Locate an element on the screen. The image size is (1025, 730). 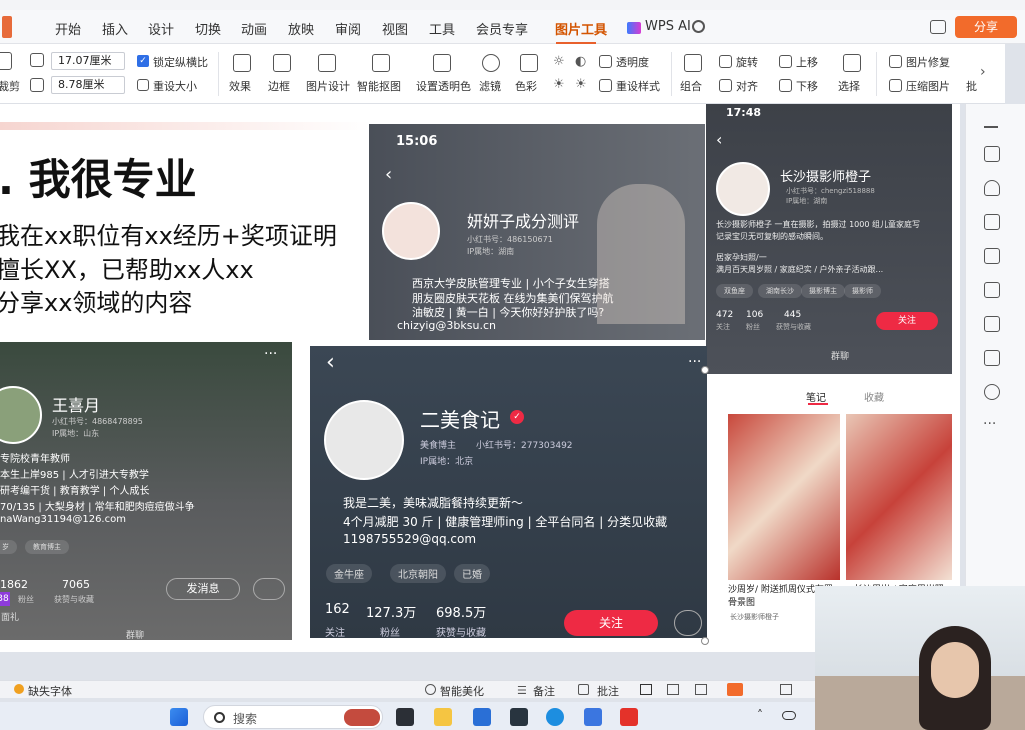
play-icon is located at coordinates (735, 689).